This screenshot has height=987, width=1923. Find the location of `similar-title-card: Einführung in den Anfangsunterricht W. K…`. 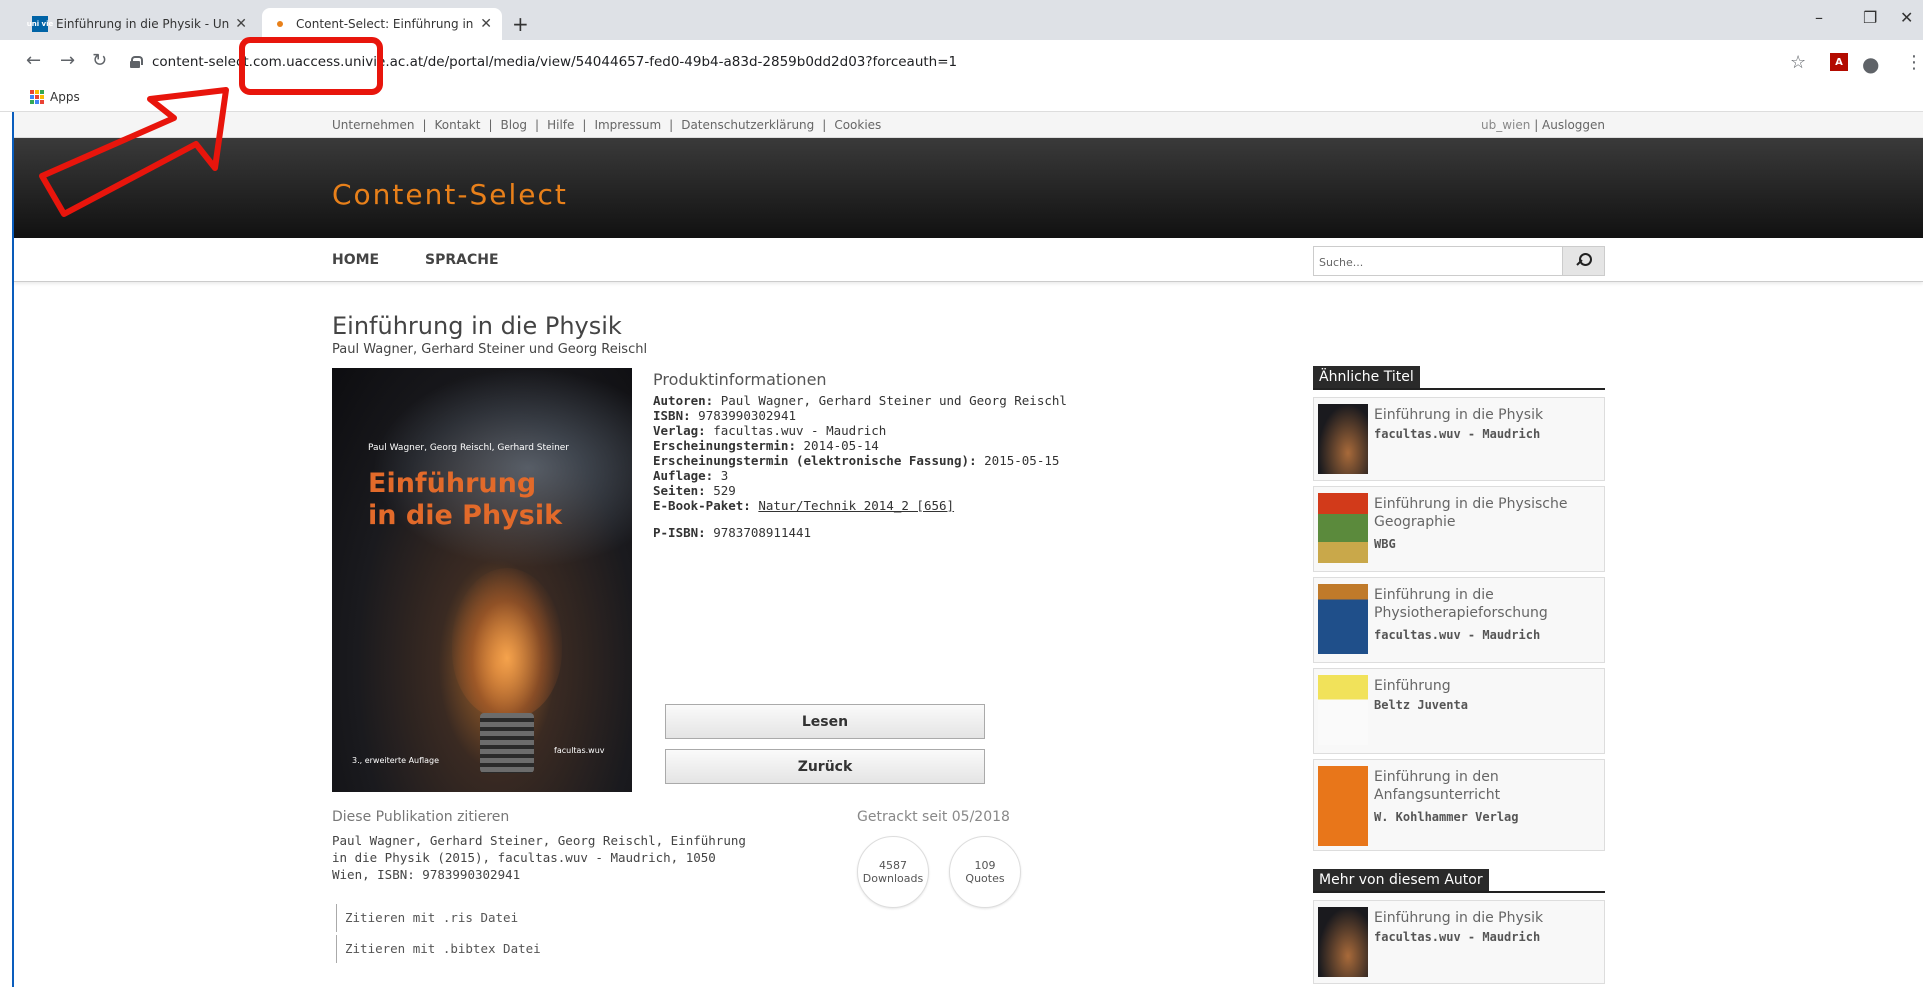

similar-title-card: Einführung in den Anfangsunterricht W. K… is located at coordinates (1459, 805).